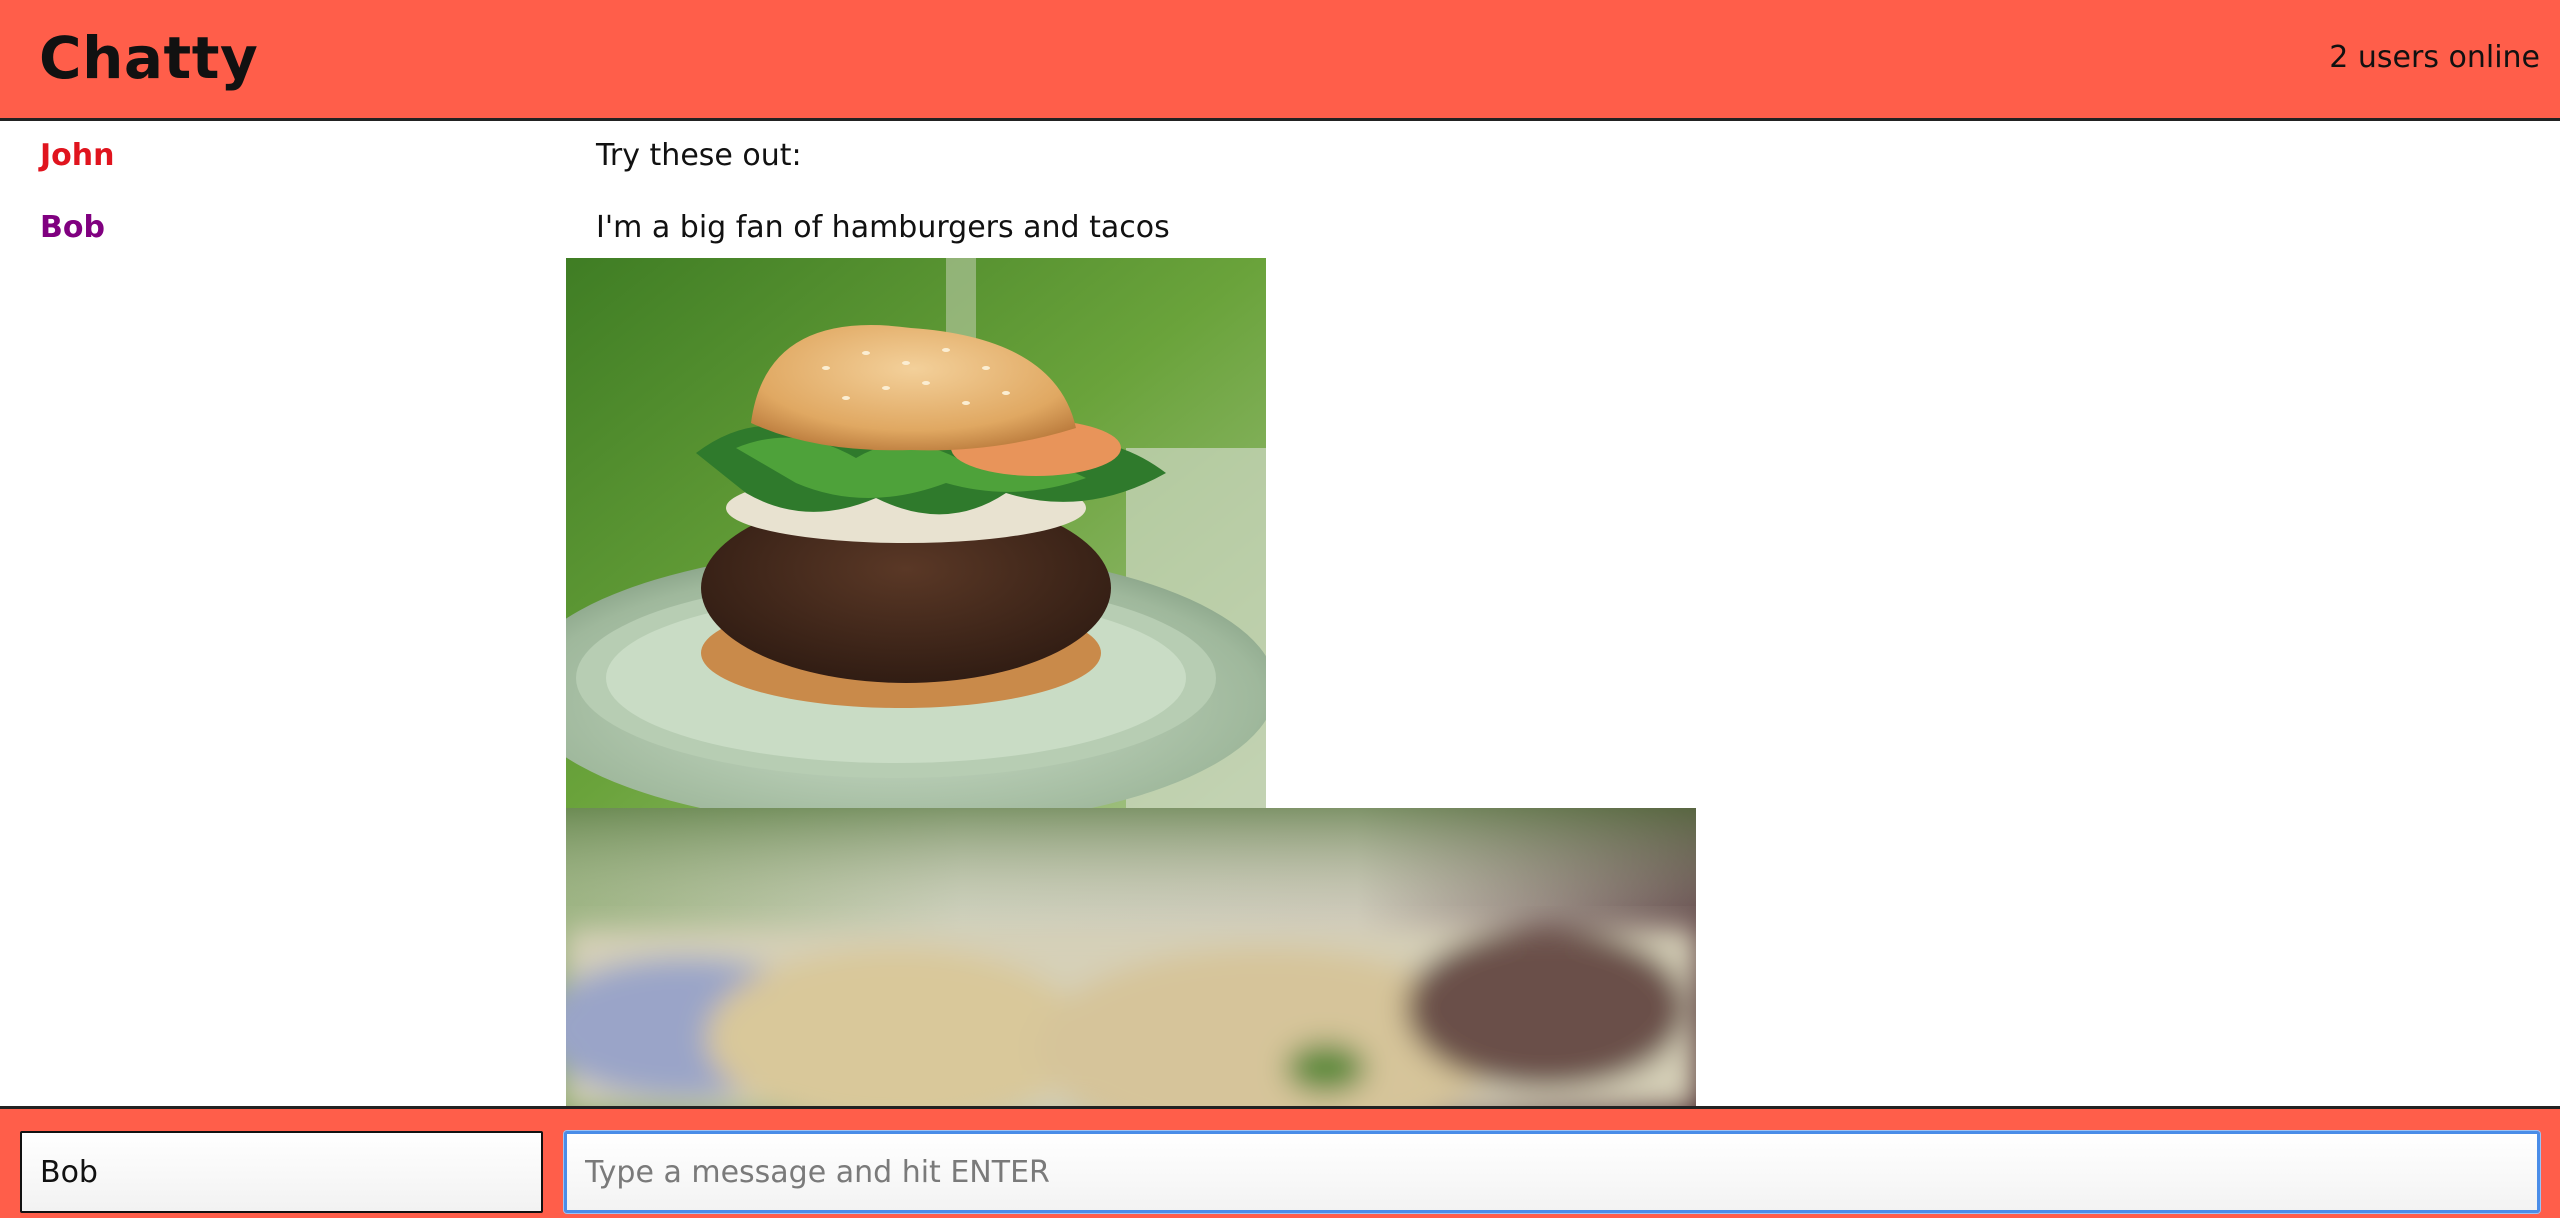 This screenshot has width=2560, height=1218. Describe the element at coordinates (883, 227) in the screenshot. I see `message-content: I'm a big fan of hamburgers and tacos` at that location.